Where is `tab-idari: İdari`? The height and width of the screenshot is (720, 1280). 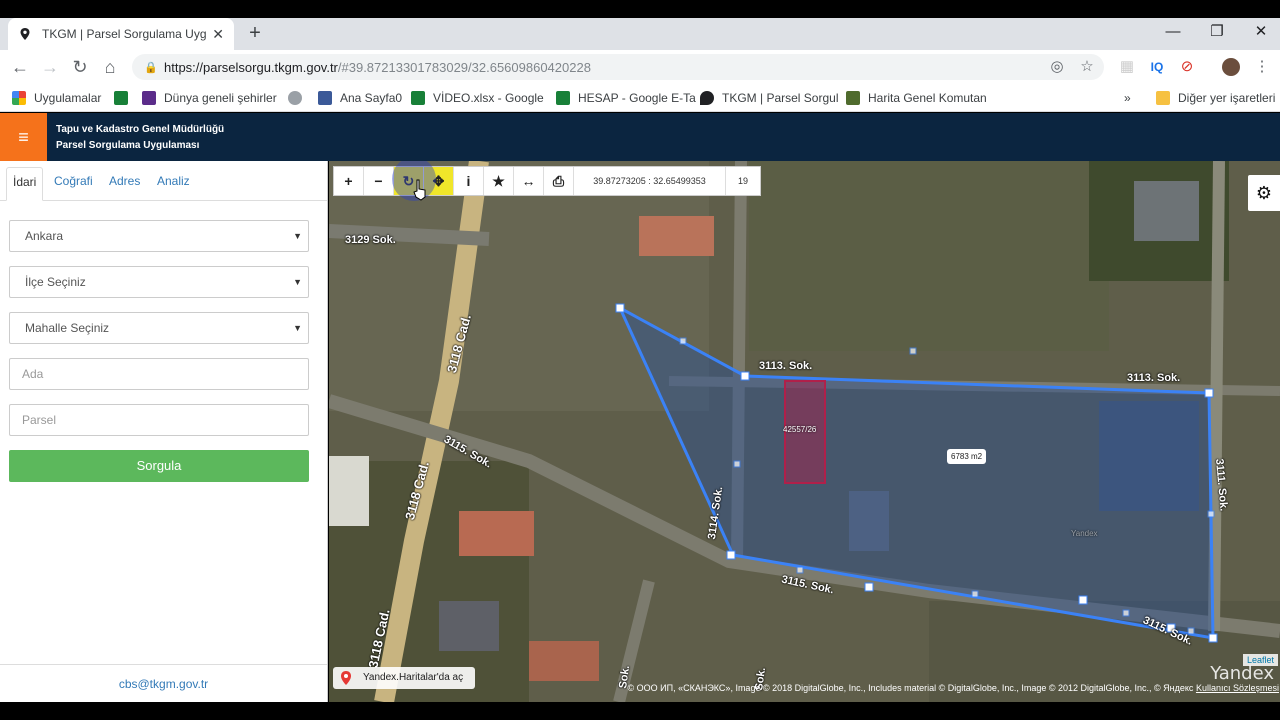 tab-idari: İdari is located at coordinates (25, 184).